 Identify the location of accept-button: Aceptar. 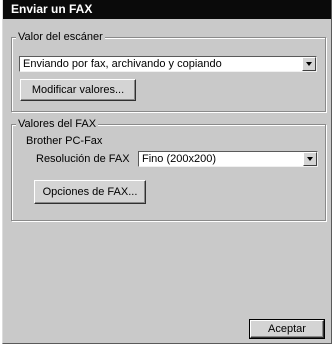
(287, 329).